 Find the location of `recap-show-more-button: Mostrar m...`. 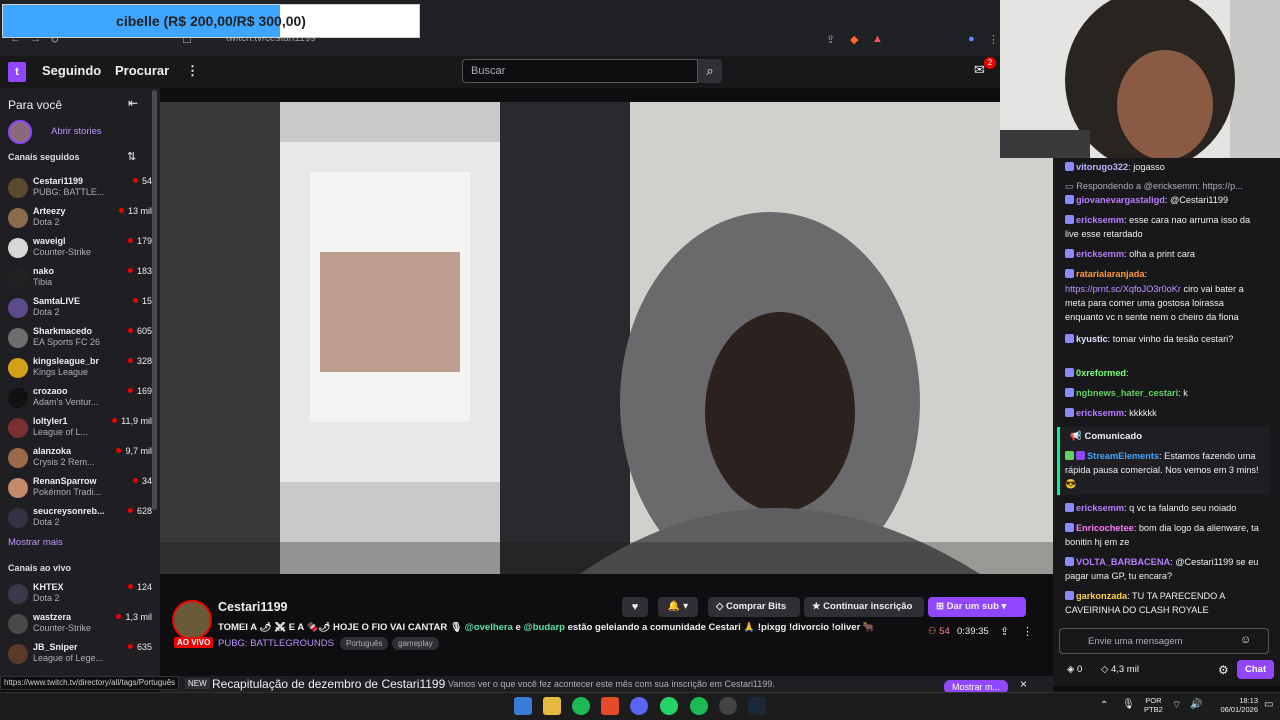

recap-show-more-button: Mostrar m... is located at coordinates (976, 686).